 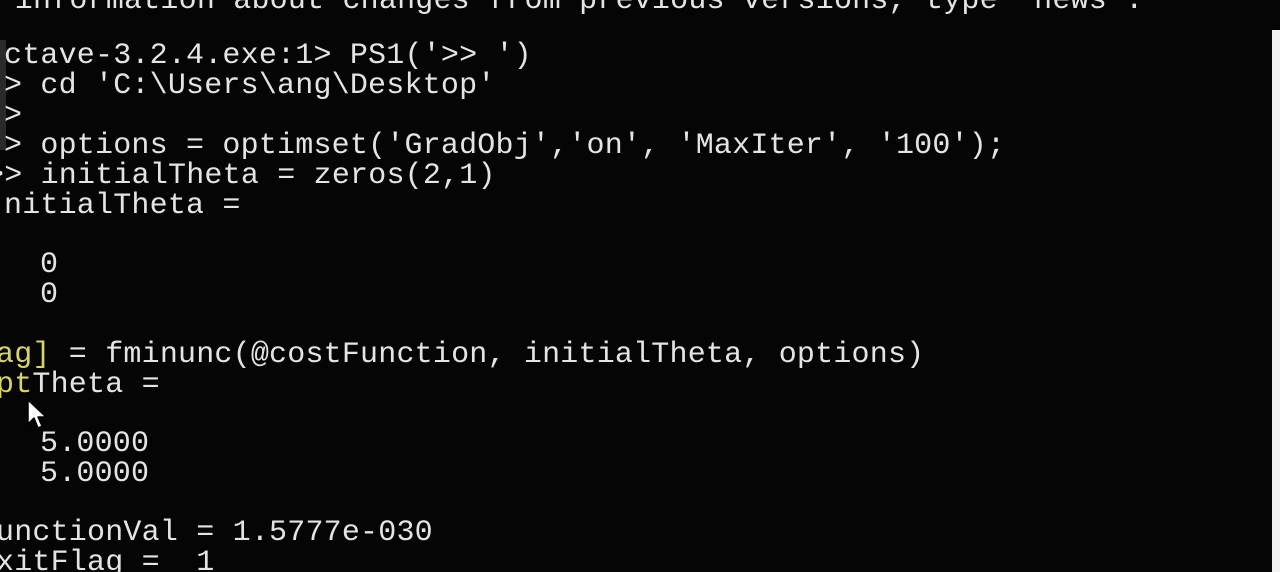 What do you see at coordinates (122, 206) in the screenshot?
I see `terminal-line-initialtheta-label: nitialTheta =` at bounding box center [122, 206].